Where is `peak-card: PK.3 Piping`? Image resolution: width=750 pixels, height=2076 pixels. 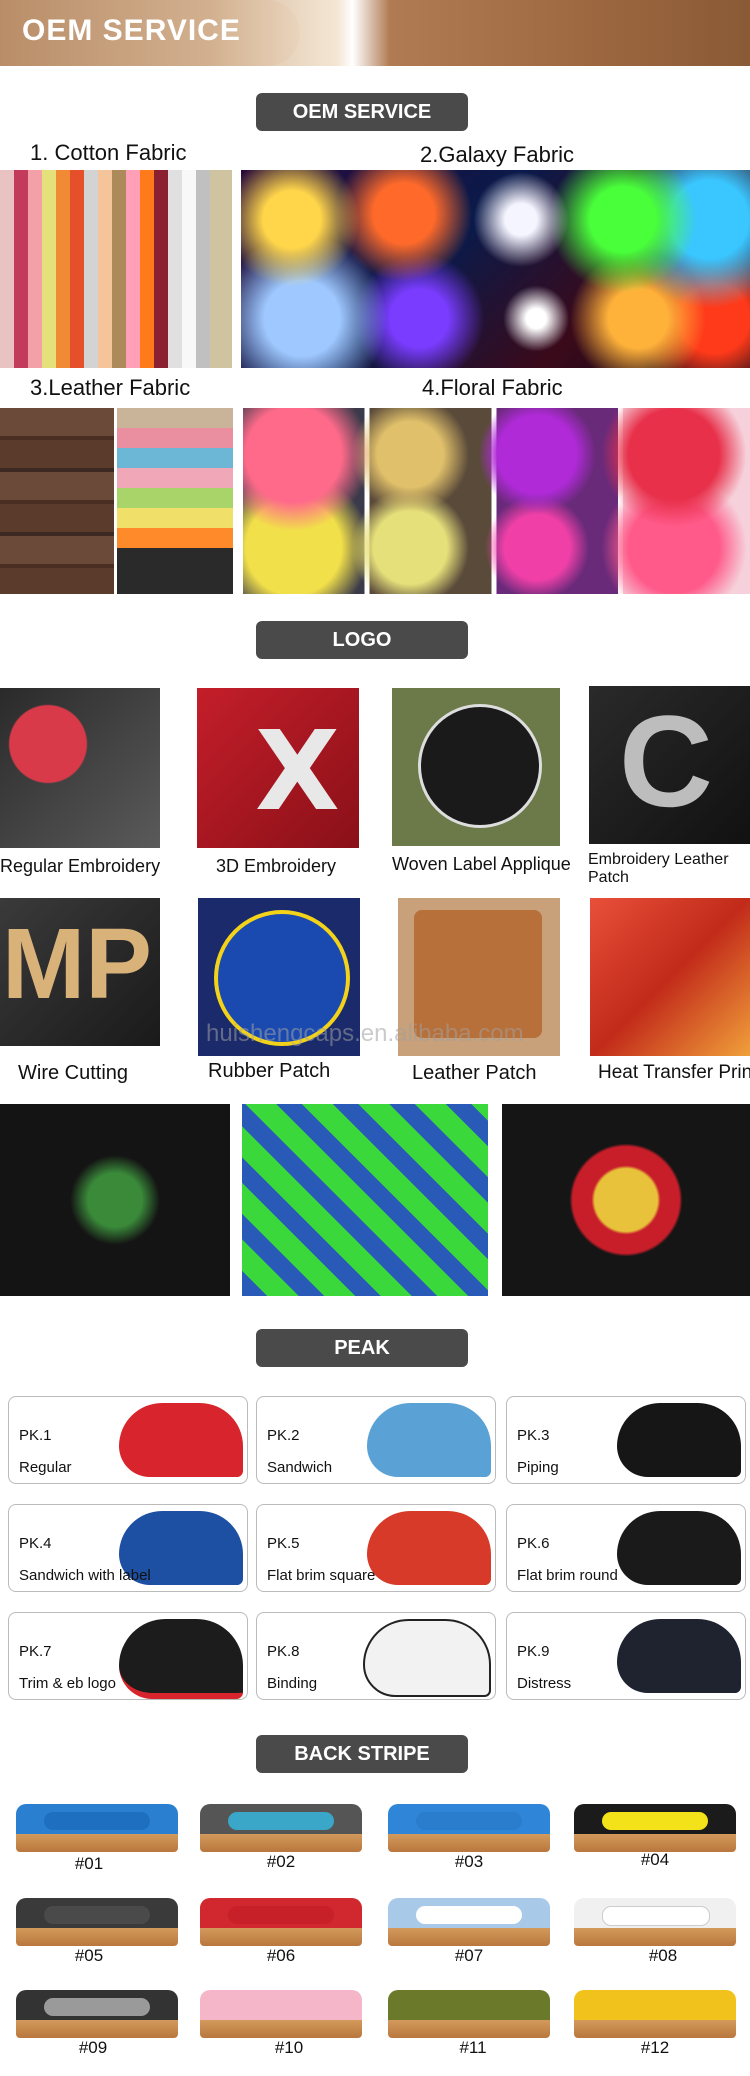
peak-card: PK.3 Piping is located at coordinates (626, 1440).